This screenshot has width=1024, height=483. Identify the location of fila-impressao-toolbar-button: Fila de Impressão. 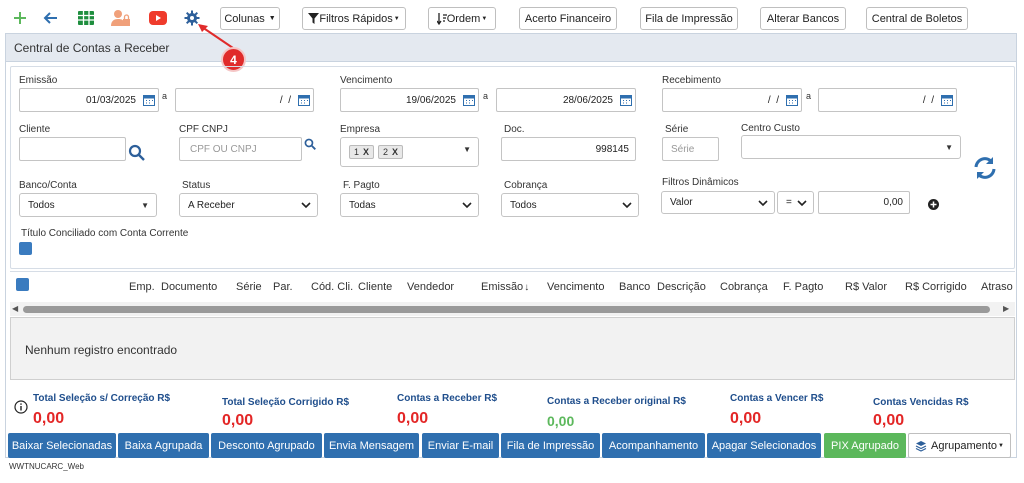
(689, 18).